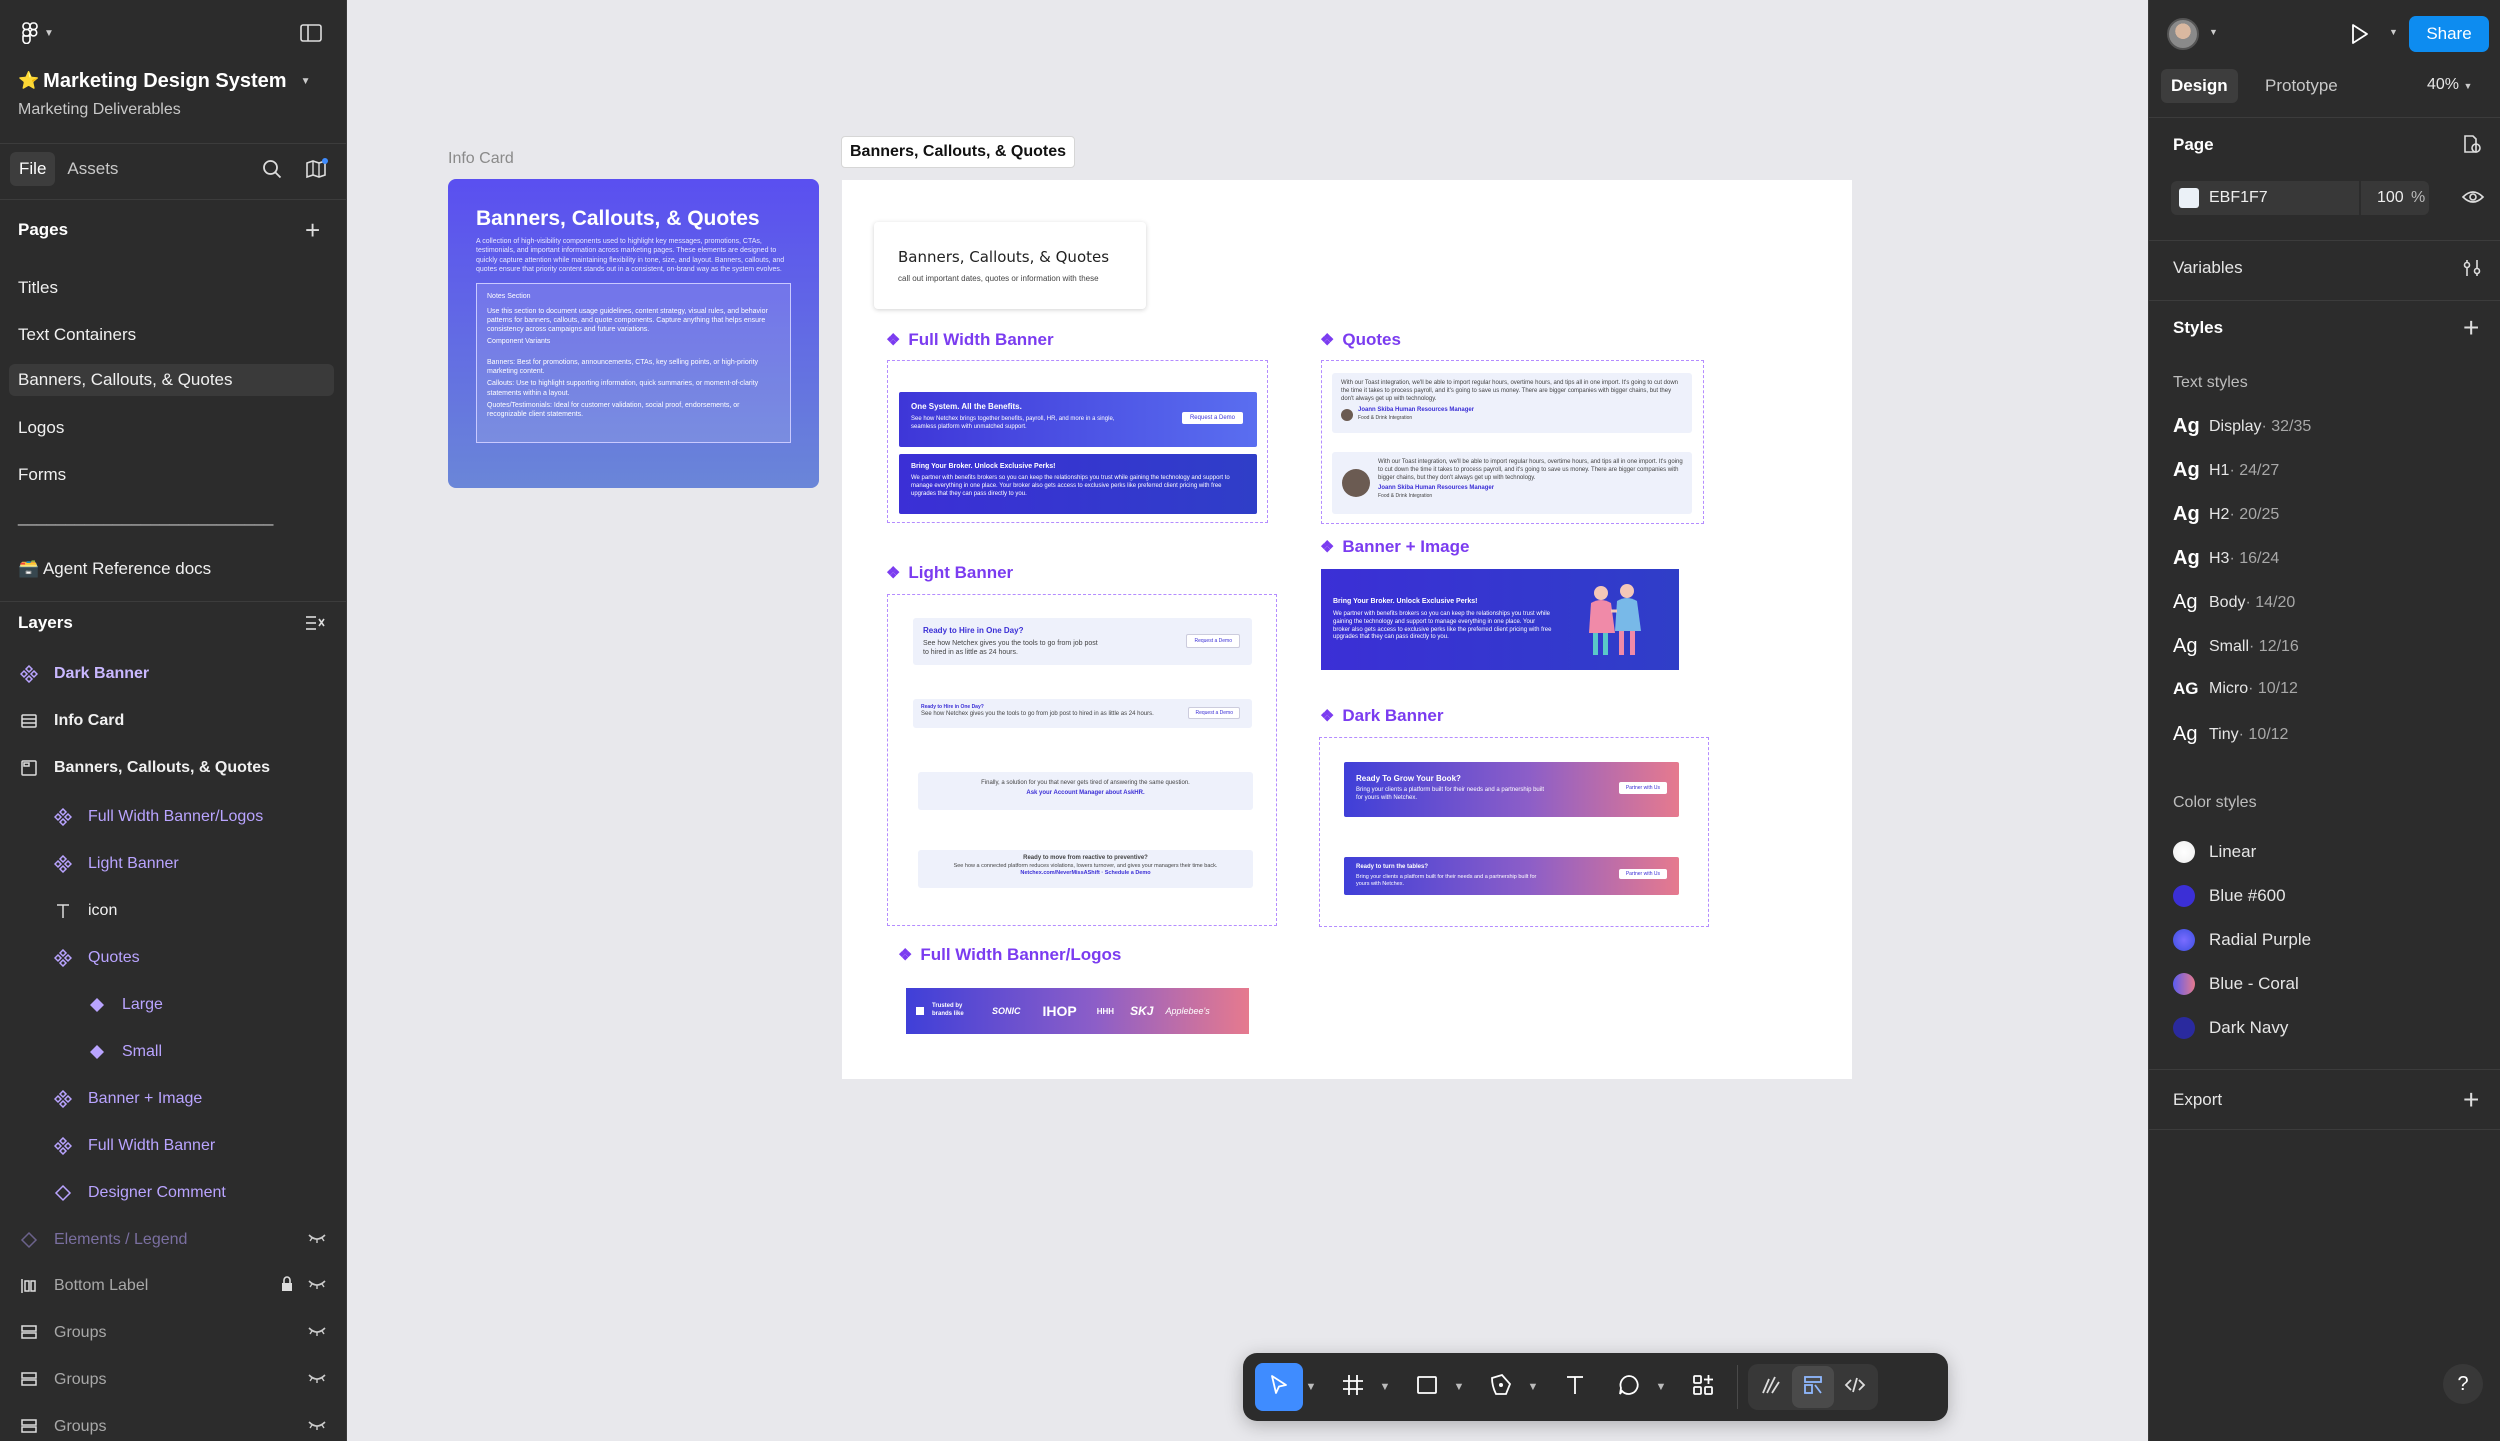 The height and width of the screenshot is (1441, 2500). Describe the element at coordinates (1575, 1387) in the screenshot. I see `text-tool` at that location.